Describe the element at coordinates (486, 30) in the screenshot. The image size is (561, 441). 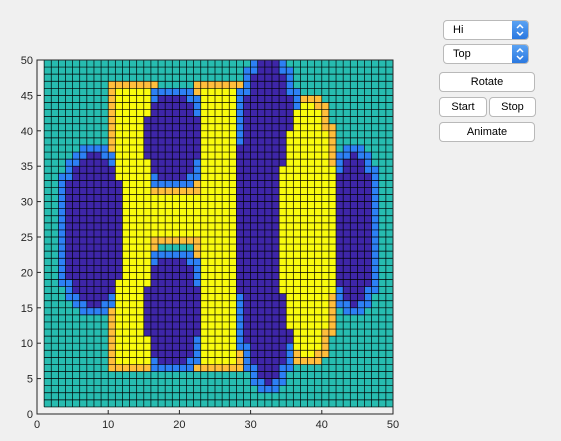
I see `mode-popup: Hi` at that location.